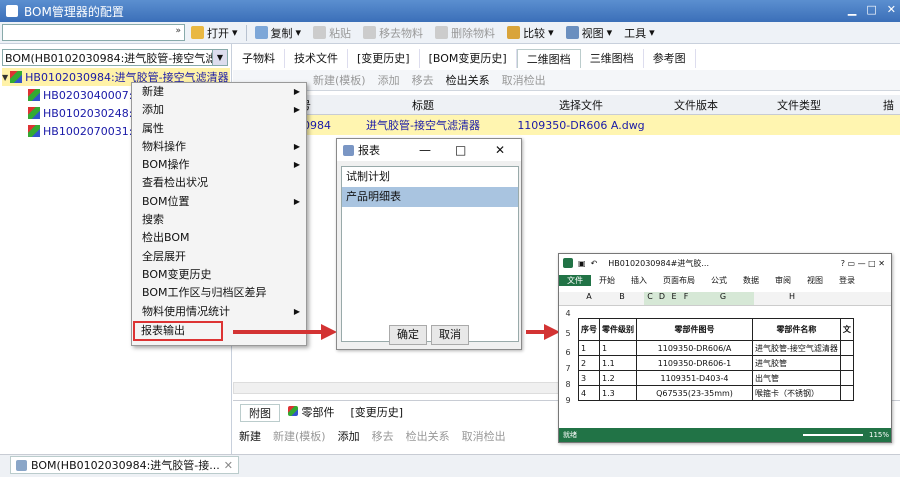 The width and height of the screenshot is (900, 477). I want to click on close-button: ✕, so click(891, 9).